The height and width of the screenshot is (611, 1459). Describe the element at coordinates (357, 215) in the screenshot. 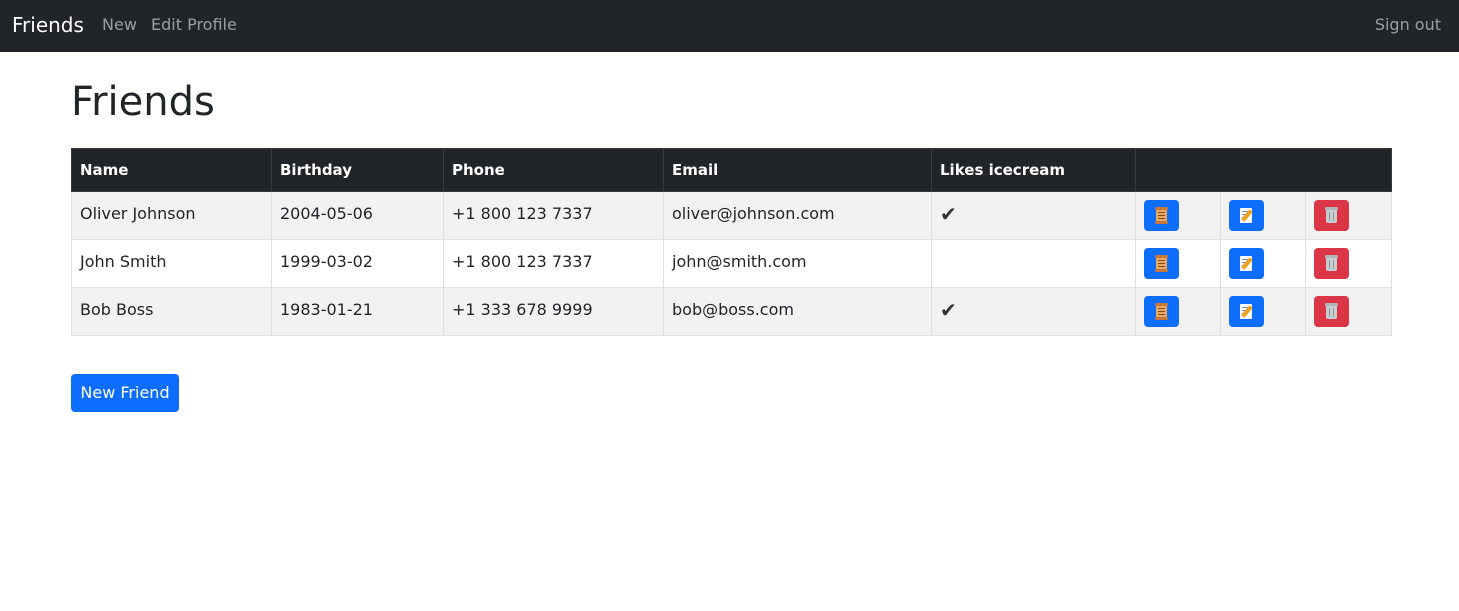

I see `cell-birthday: 2004-05-06` at that location.